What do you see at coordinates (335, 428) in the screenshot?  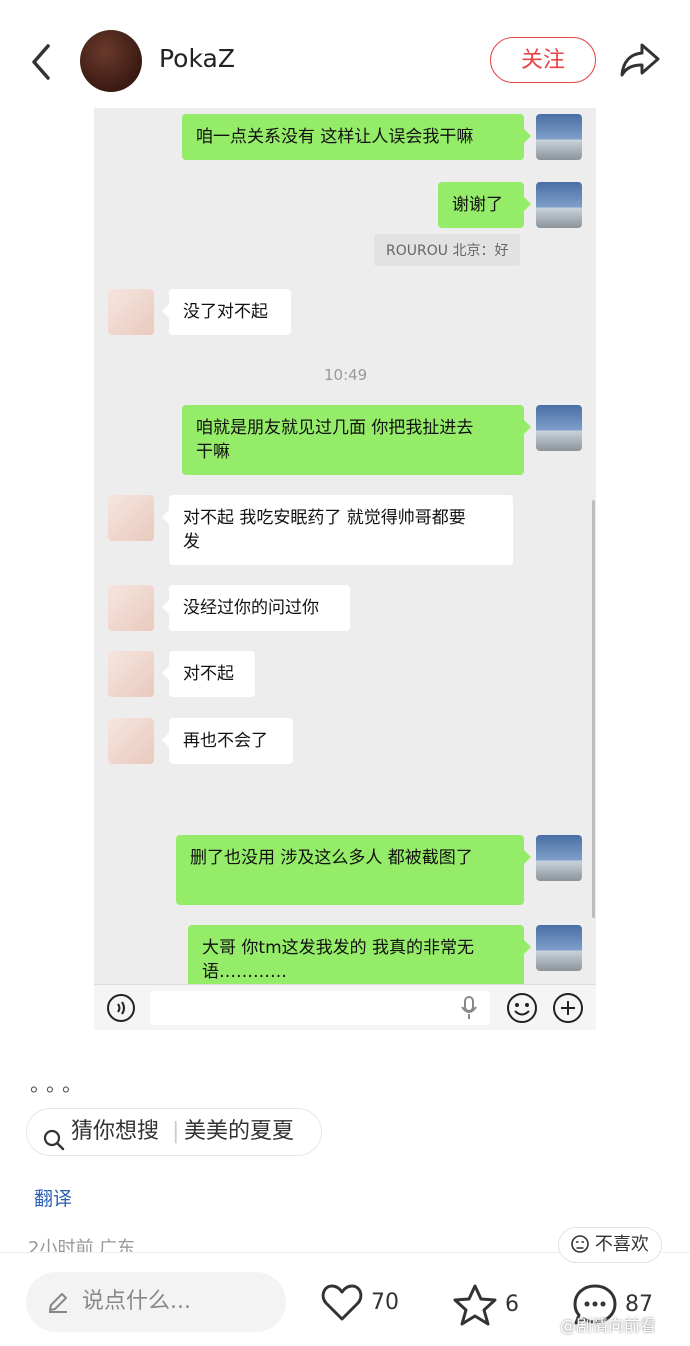 I see `bubble-line: 咱就是朋友就见过几面 你把我扯进去` at bounding box center [335, 428].